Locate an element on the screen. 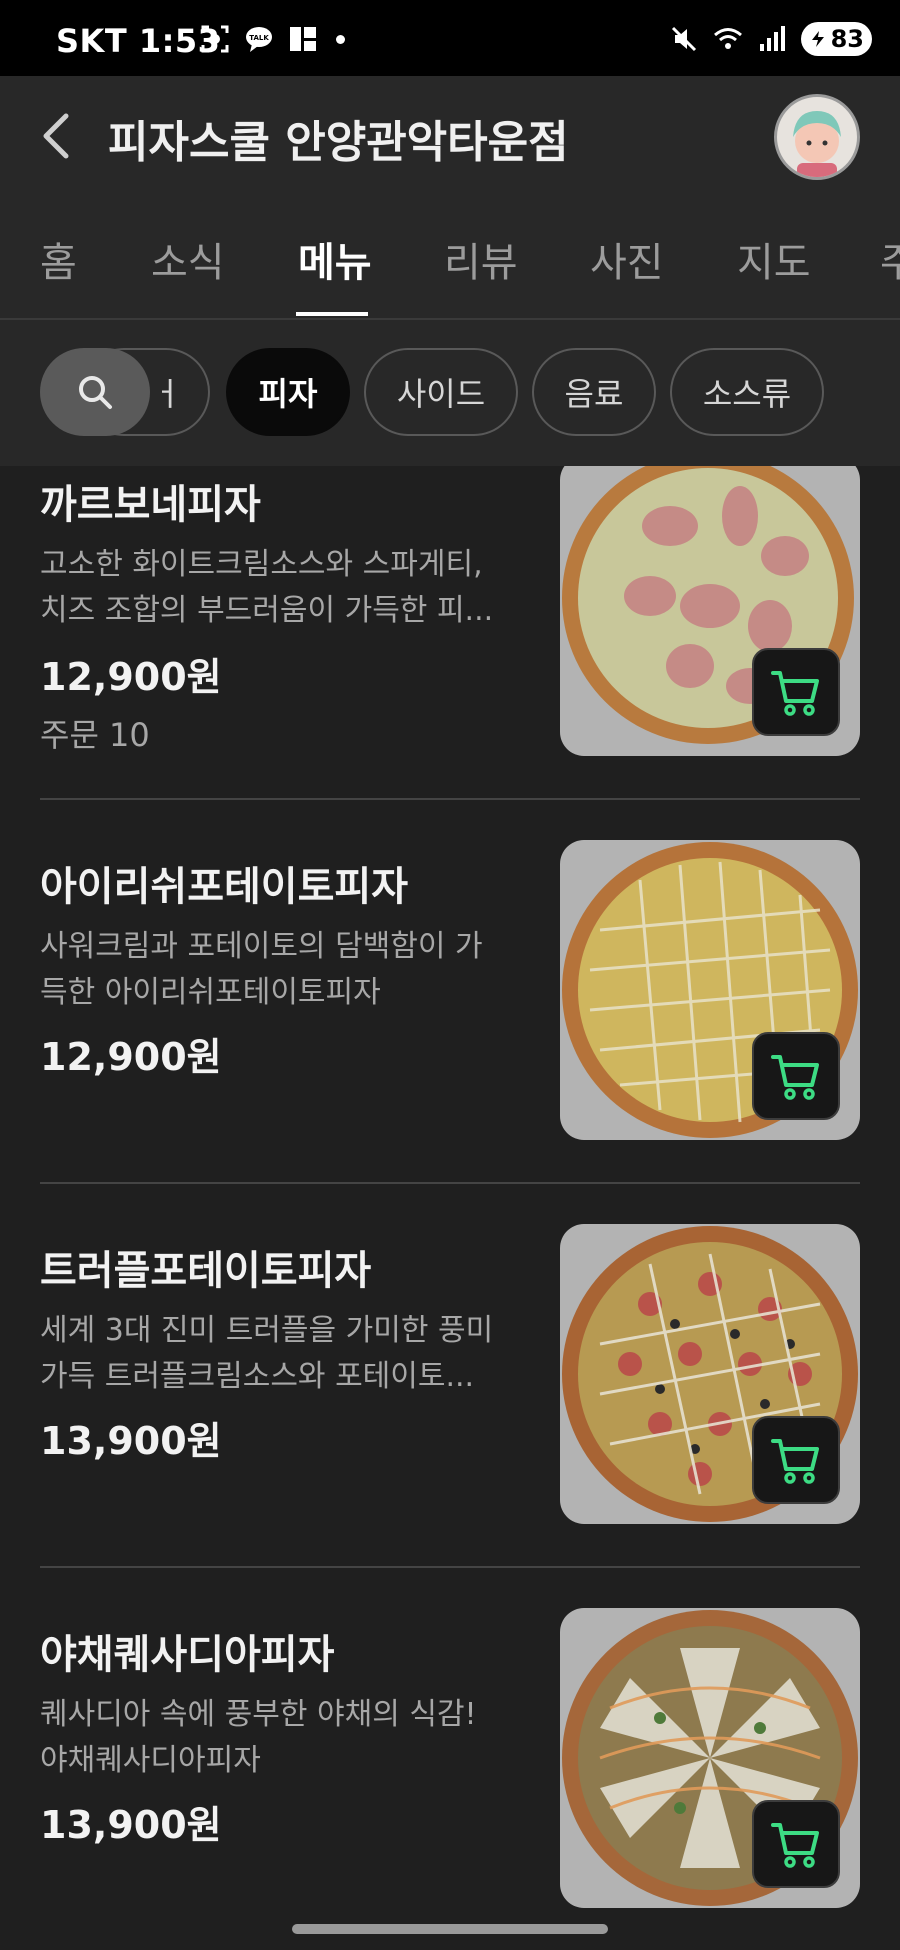  svg-text: TALK is located at coordinates (259, 38).